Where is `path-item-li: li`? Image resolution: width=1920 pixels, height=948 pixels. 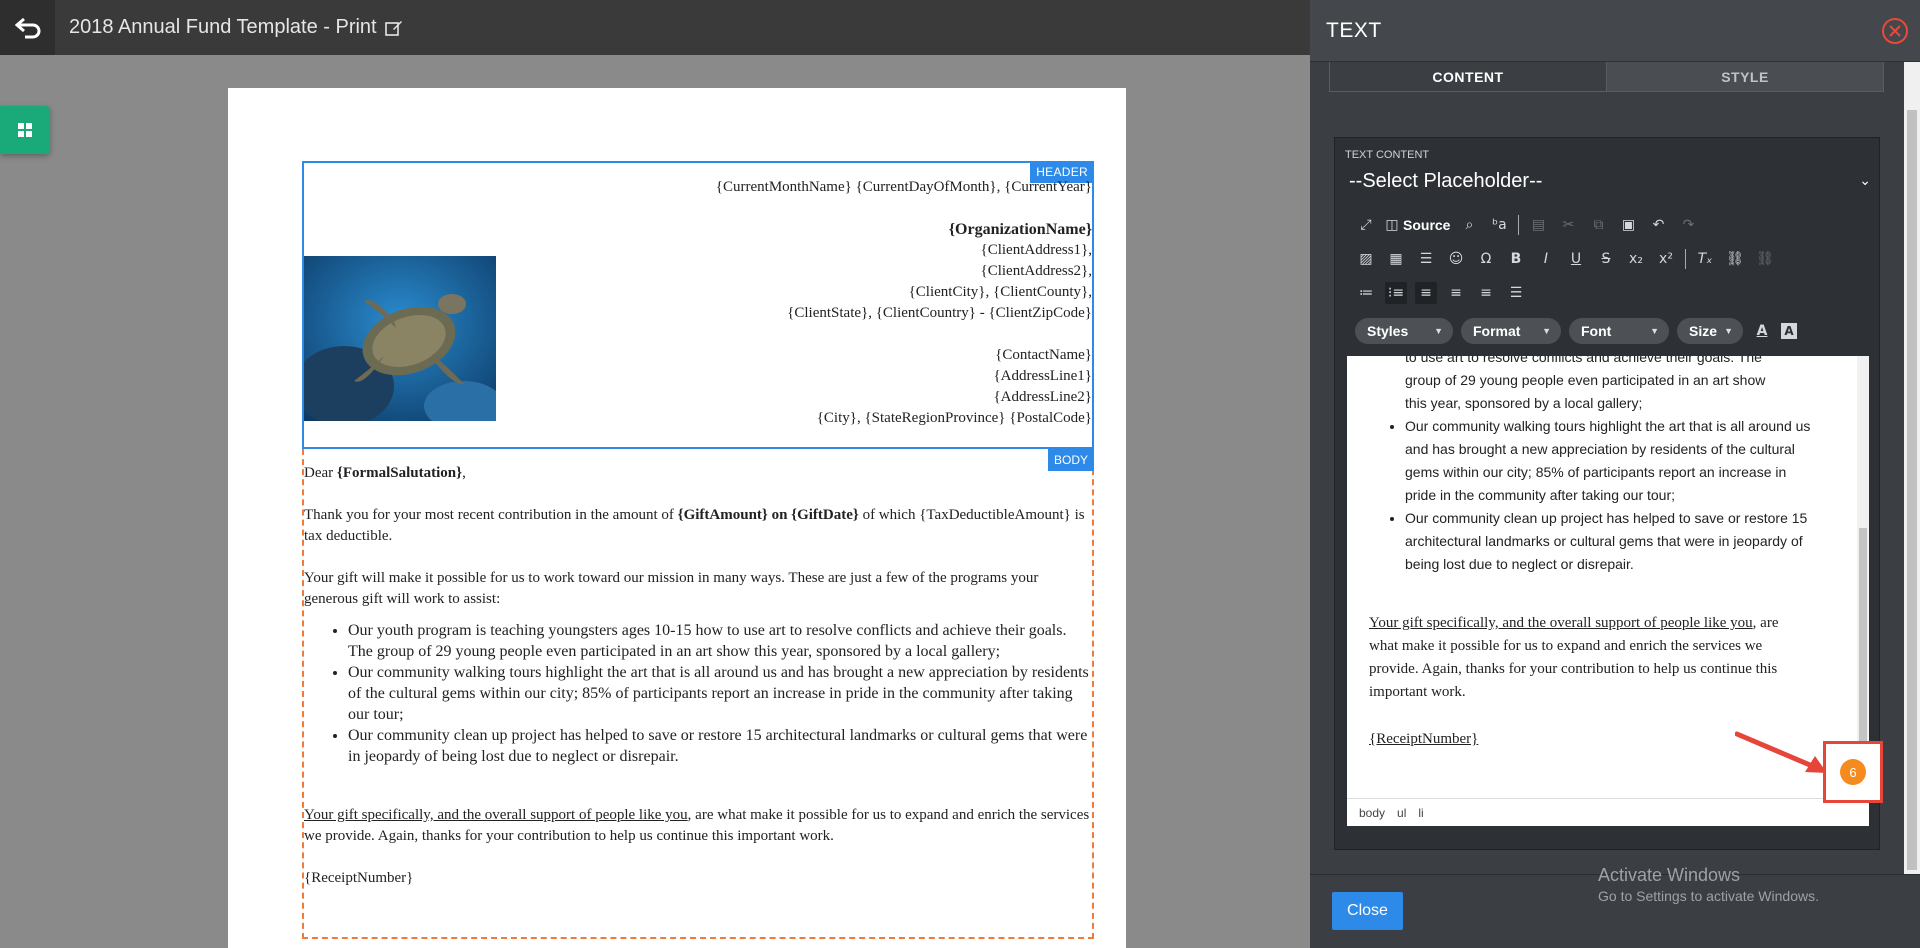 path-item-li: li is located at coordinates (1420, 813).